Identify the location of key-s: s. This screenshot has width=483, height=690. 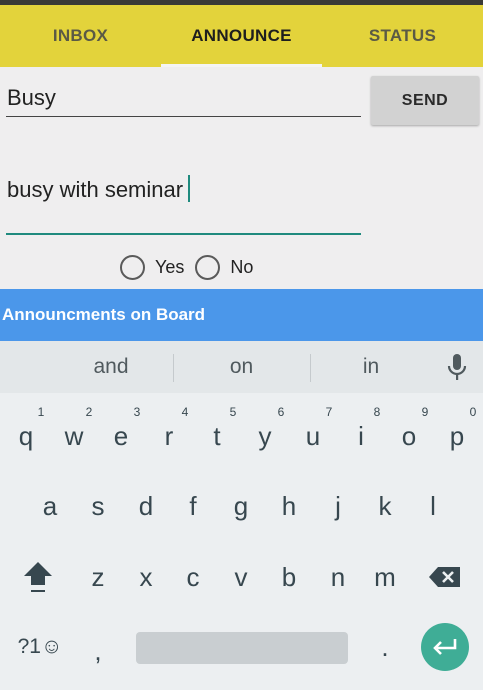
(98, 506).